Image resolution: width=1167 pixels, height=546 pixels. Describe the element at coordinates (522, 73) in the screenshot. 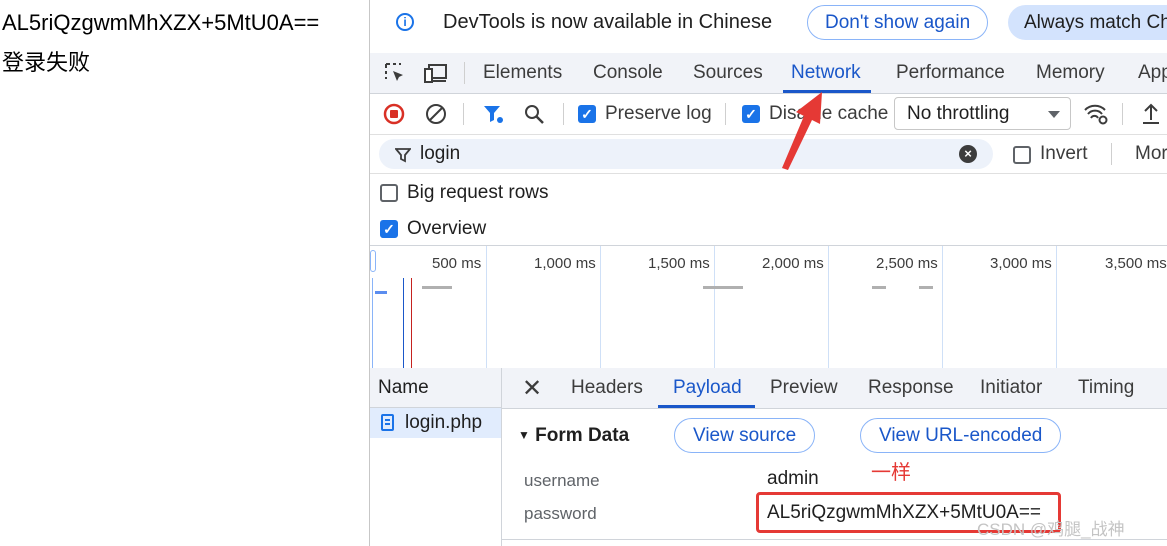

I see `tab-elements: Elements` at that location.